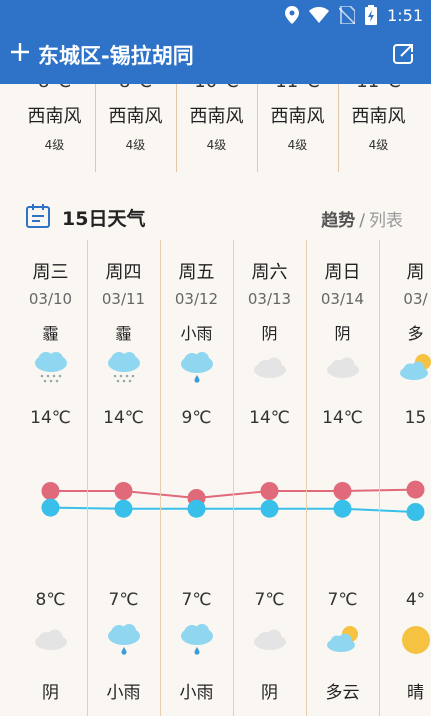  I want to click on day-column: 周三 03/10 霾 14℃ 8℃ 阴, so click(50, 478).